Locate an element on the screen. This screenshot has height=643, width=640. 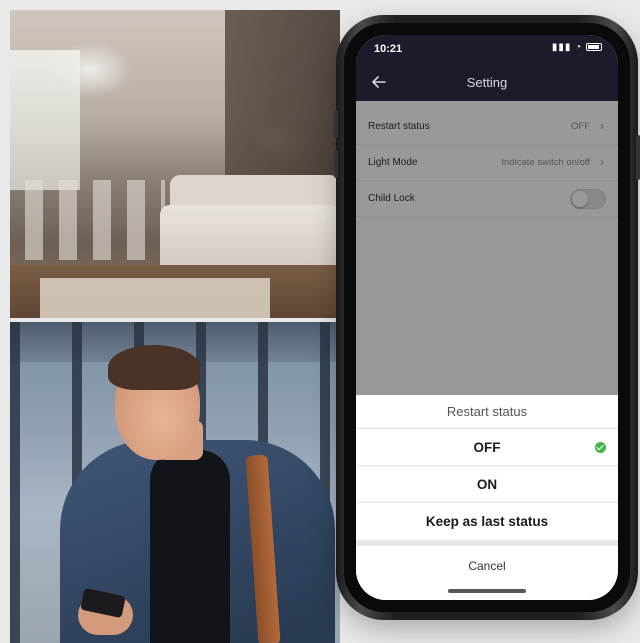
option-label: Keep as last status is located at coordinates (487, 521).